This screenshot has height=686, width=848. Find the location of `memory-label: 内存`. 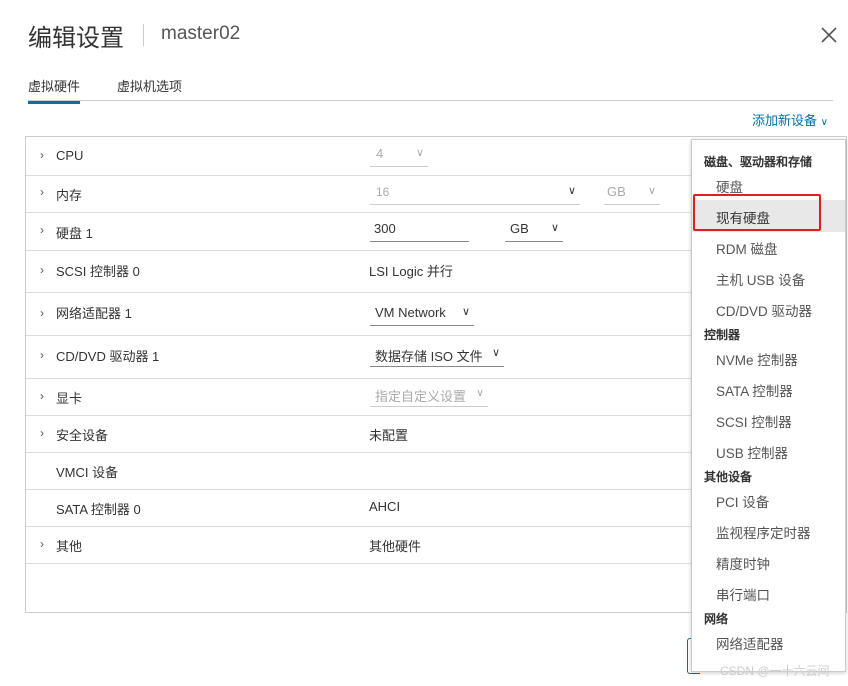

memory-label: 内存 is located at coordinates (69, 195).